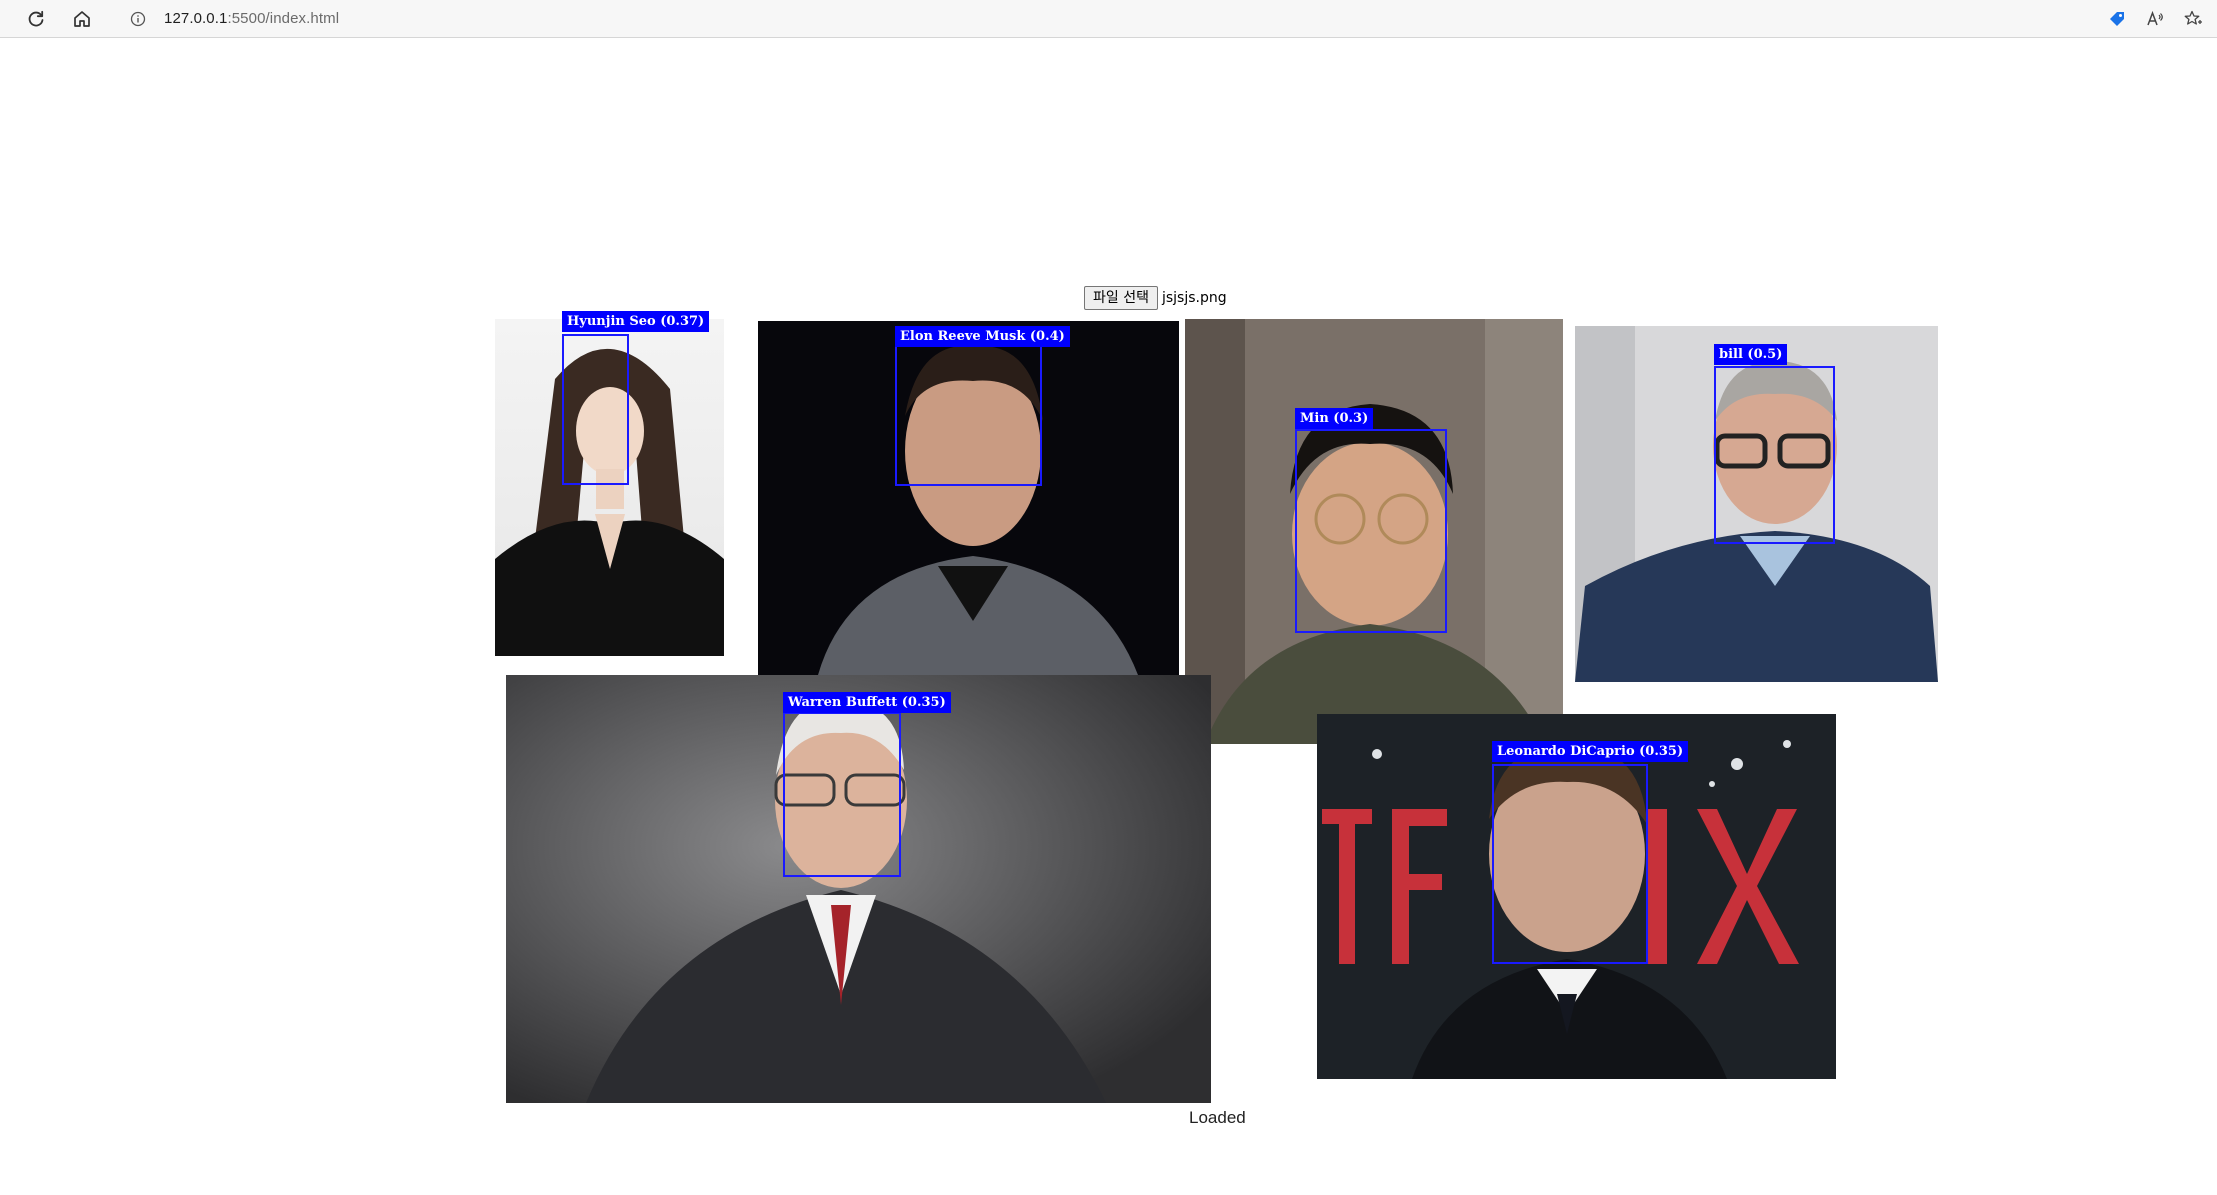 The image size is (2217, 1195). What do you see at coordinates (1217, 1117) in the screenshot?
I see `status-text: Loaded` at bounding box center [1217, 1117].